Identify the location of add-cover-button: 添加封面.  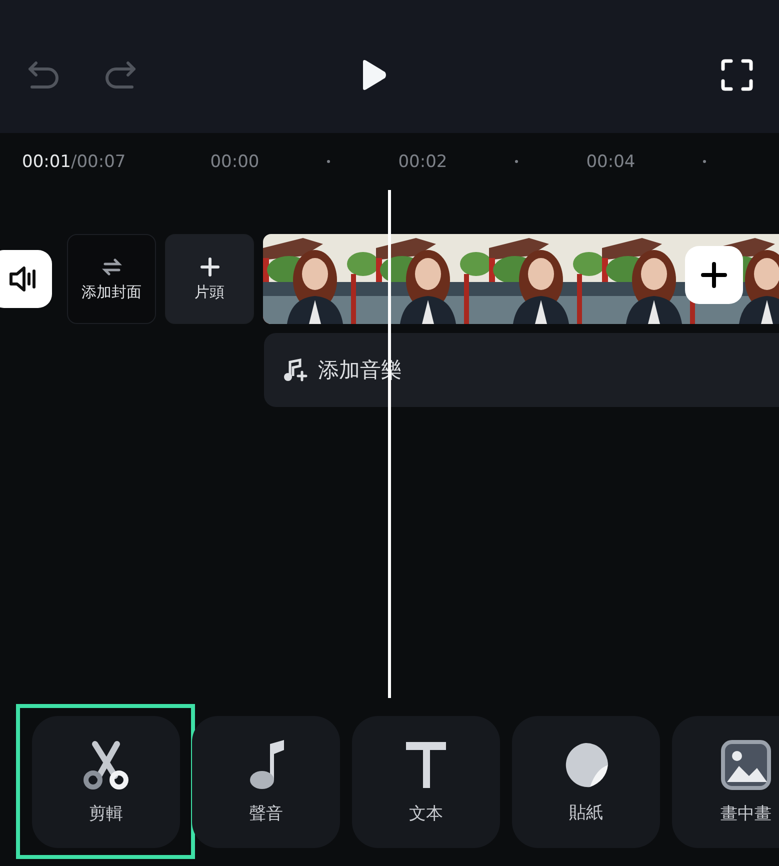
(111, 279).